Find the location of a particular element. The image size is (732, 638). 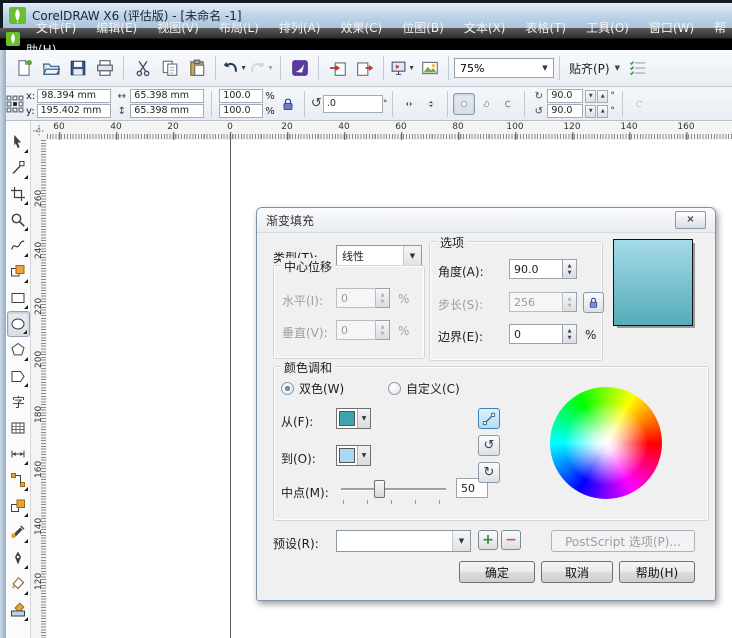

from-color-dropdown: ▼ is located at coordinates (353, 418).